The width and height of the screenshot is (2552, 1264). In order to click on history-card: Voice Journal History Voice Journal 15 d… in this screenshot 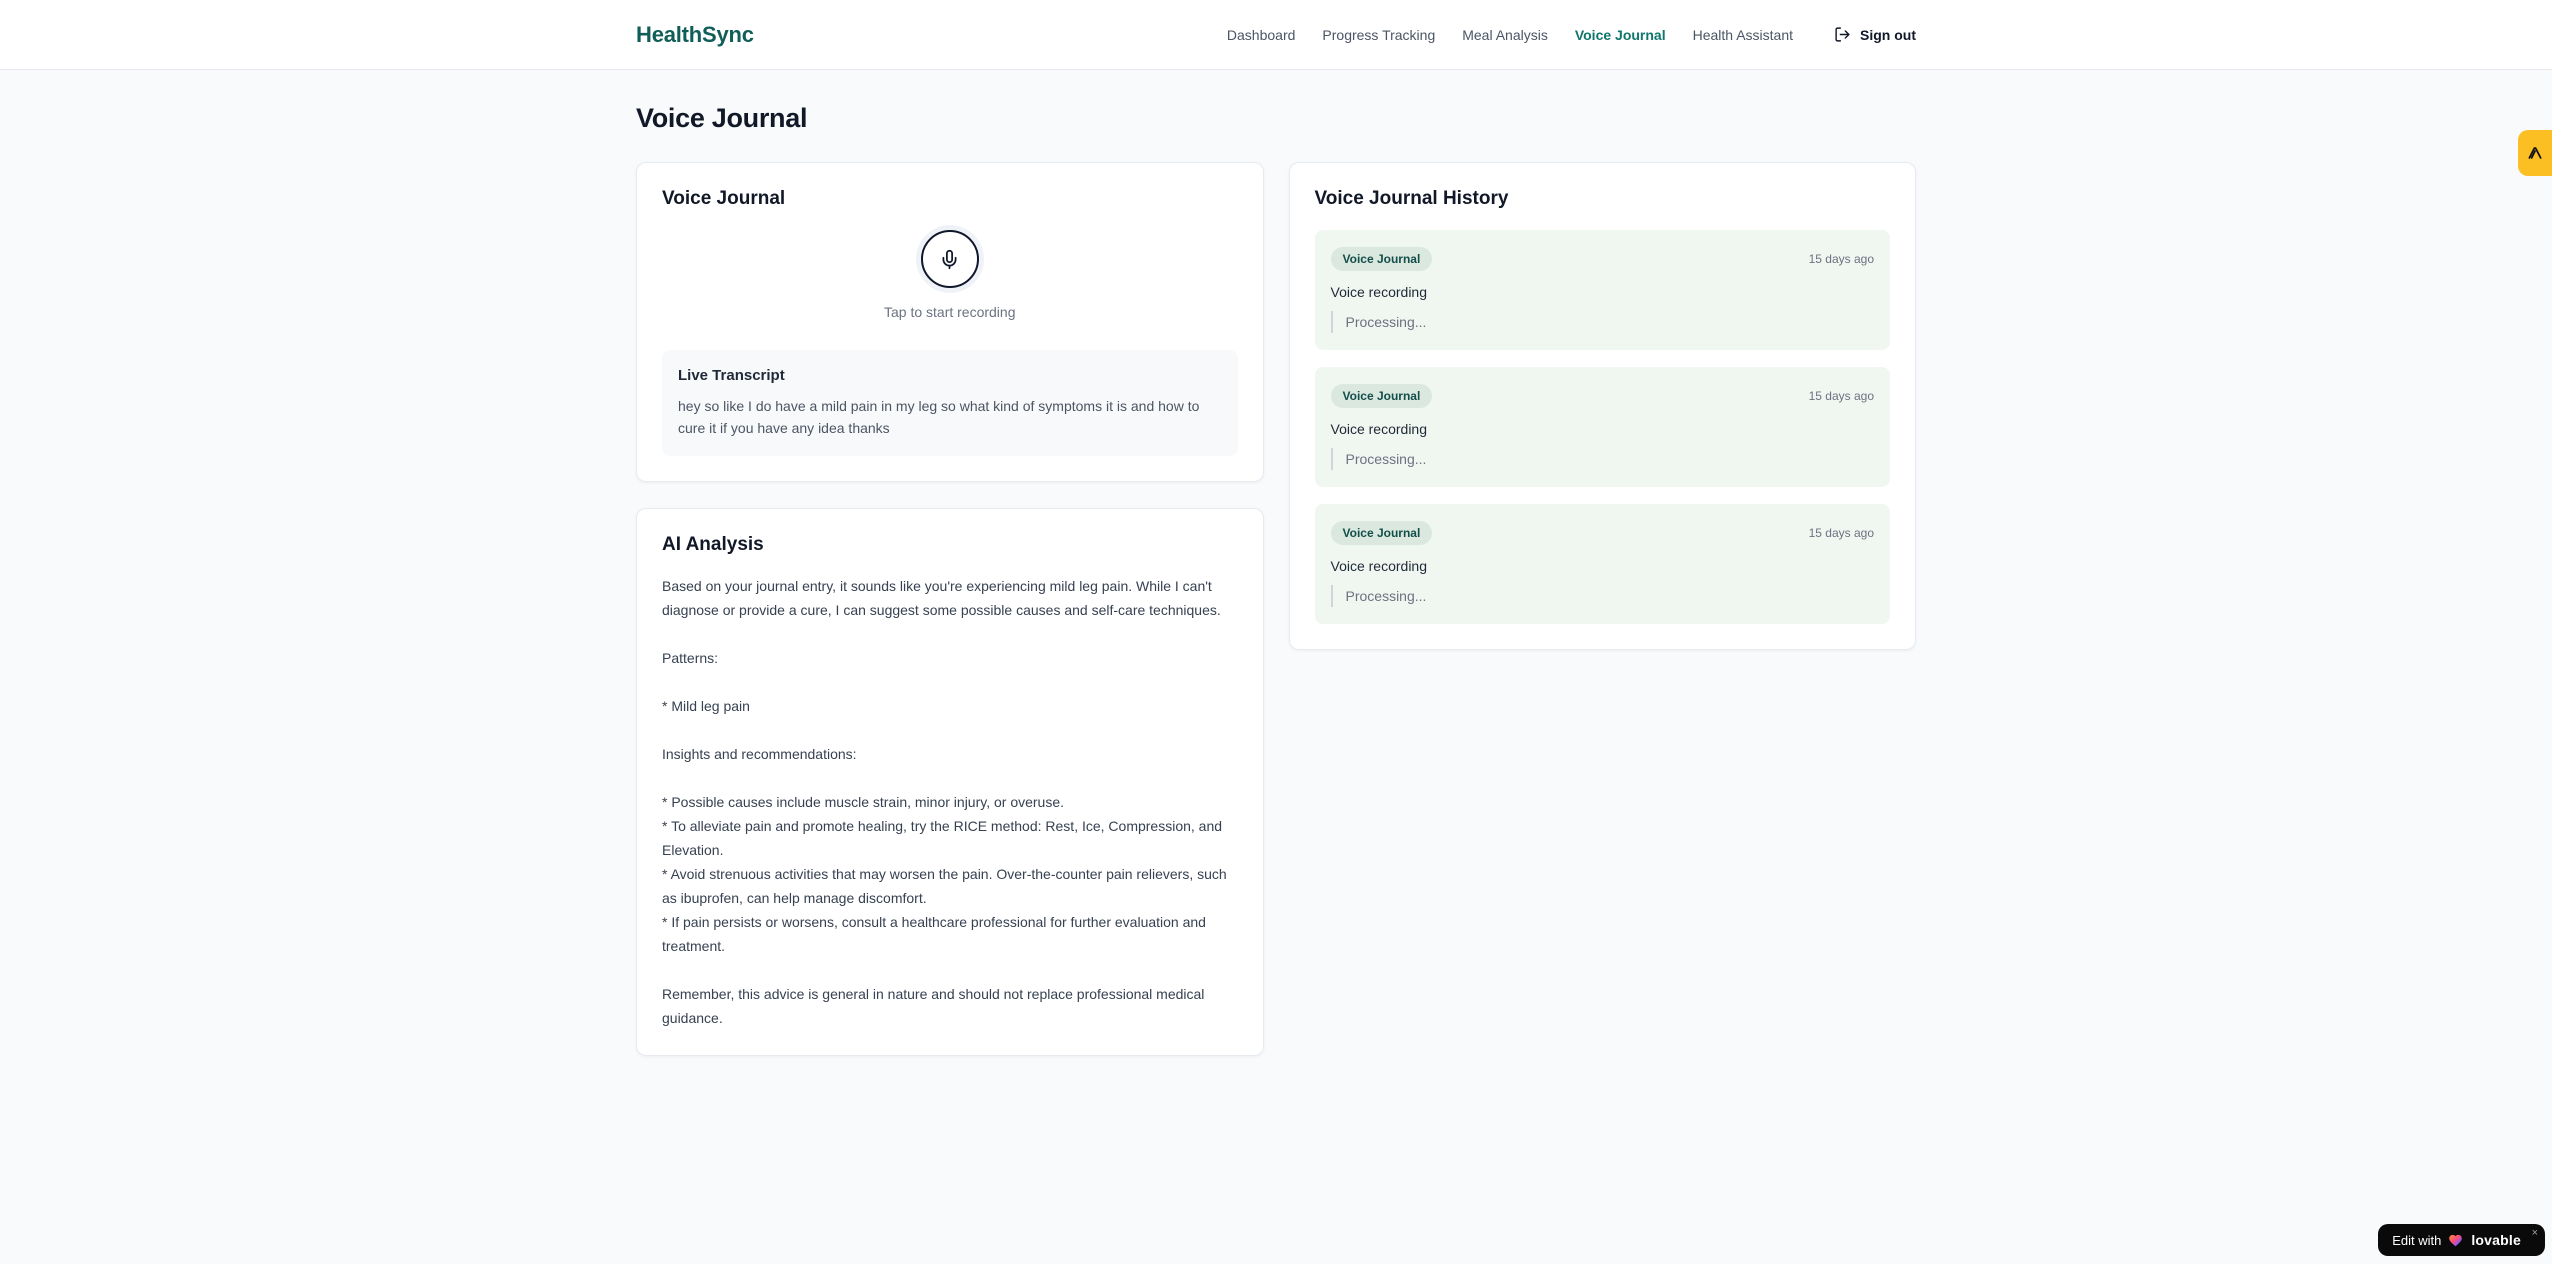, I will do `click(1602, 406)`.